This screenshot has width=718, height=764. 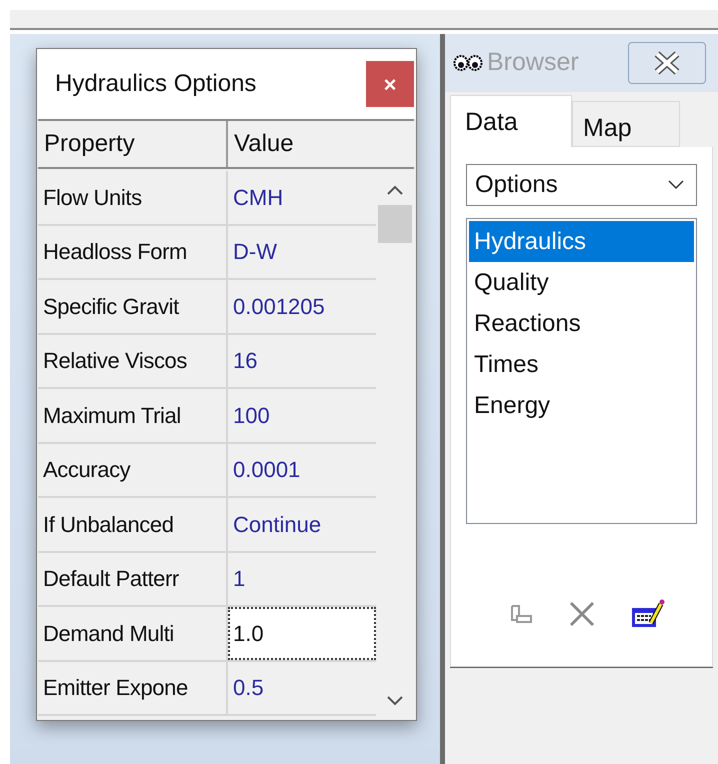 I want to click on edit-icon, so click(x=647, y=614).